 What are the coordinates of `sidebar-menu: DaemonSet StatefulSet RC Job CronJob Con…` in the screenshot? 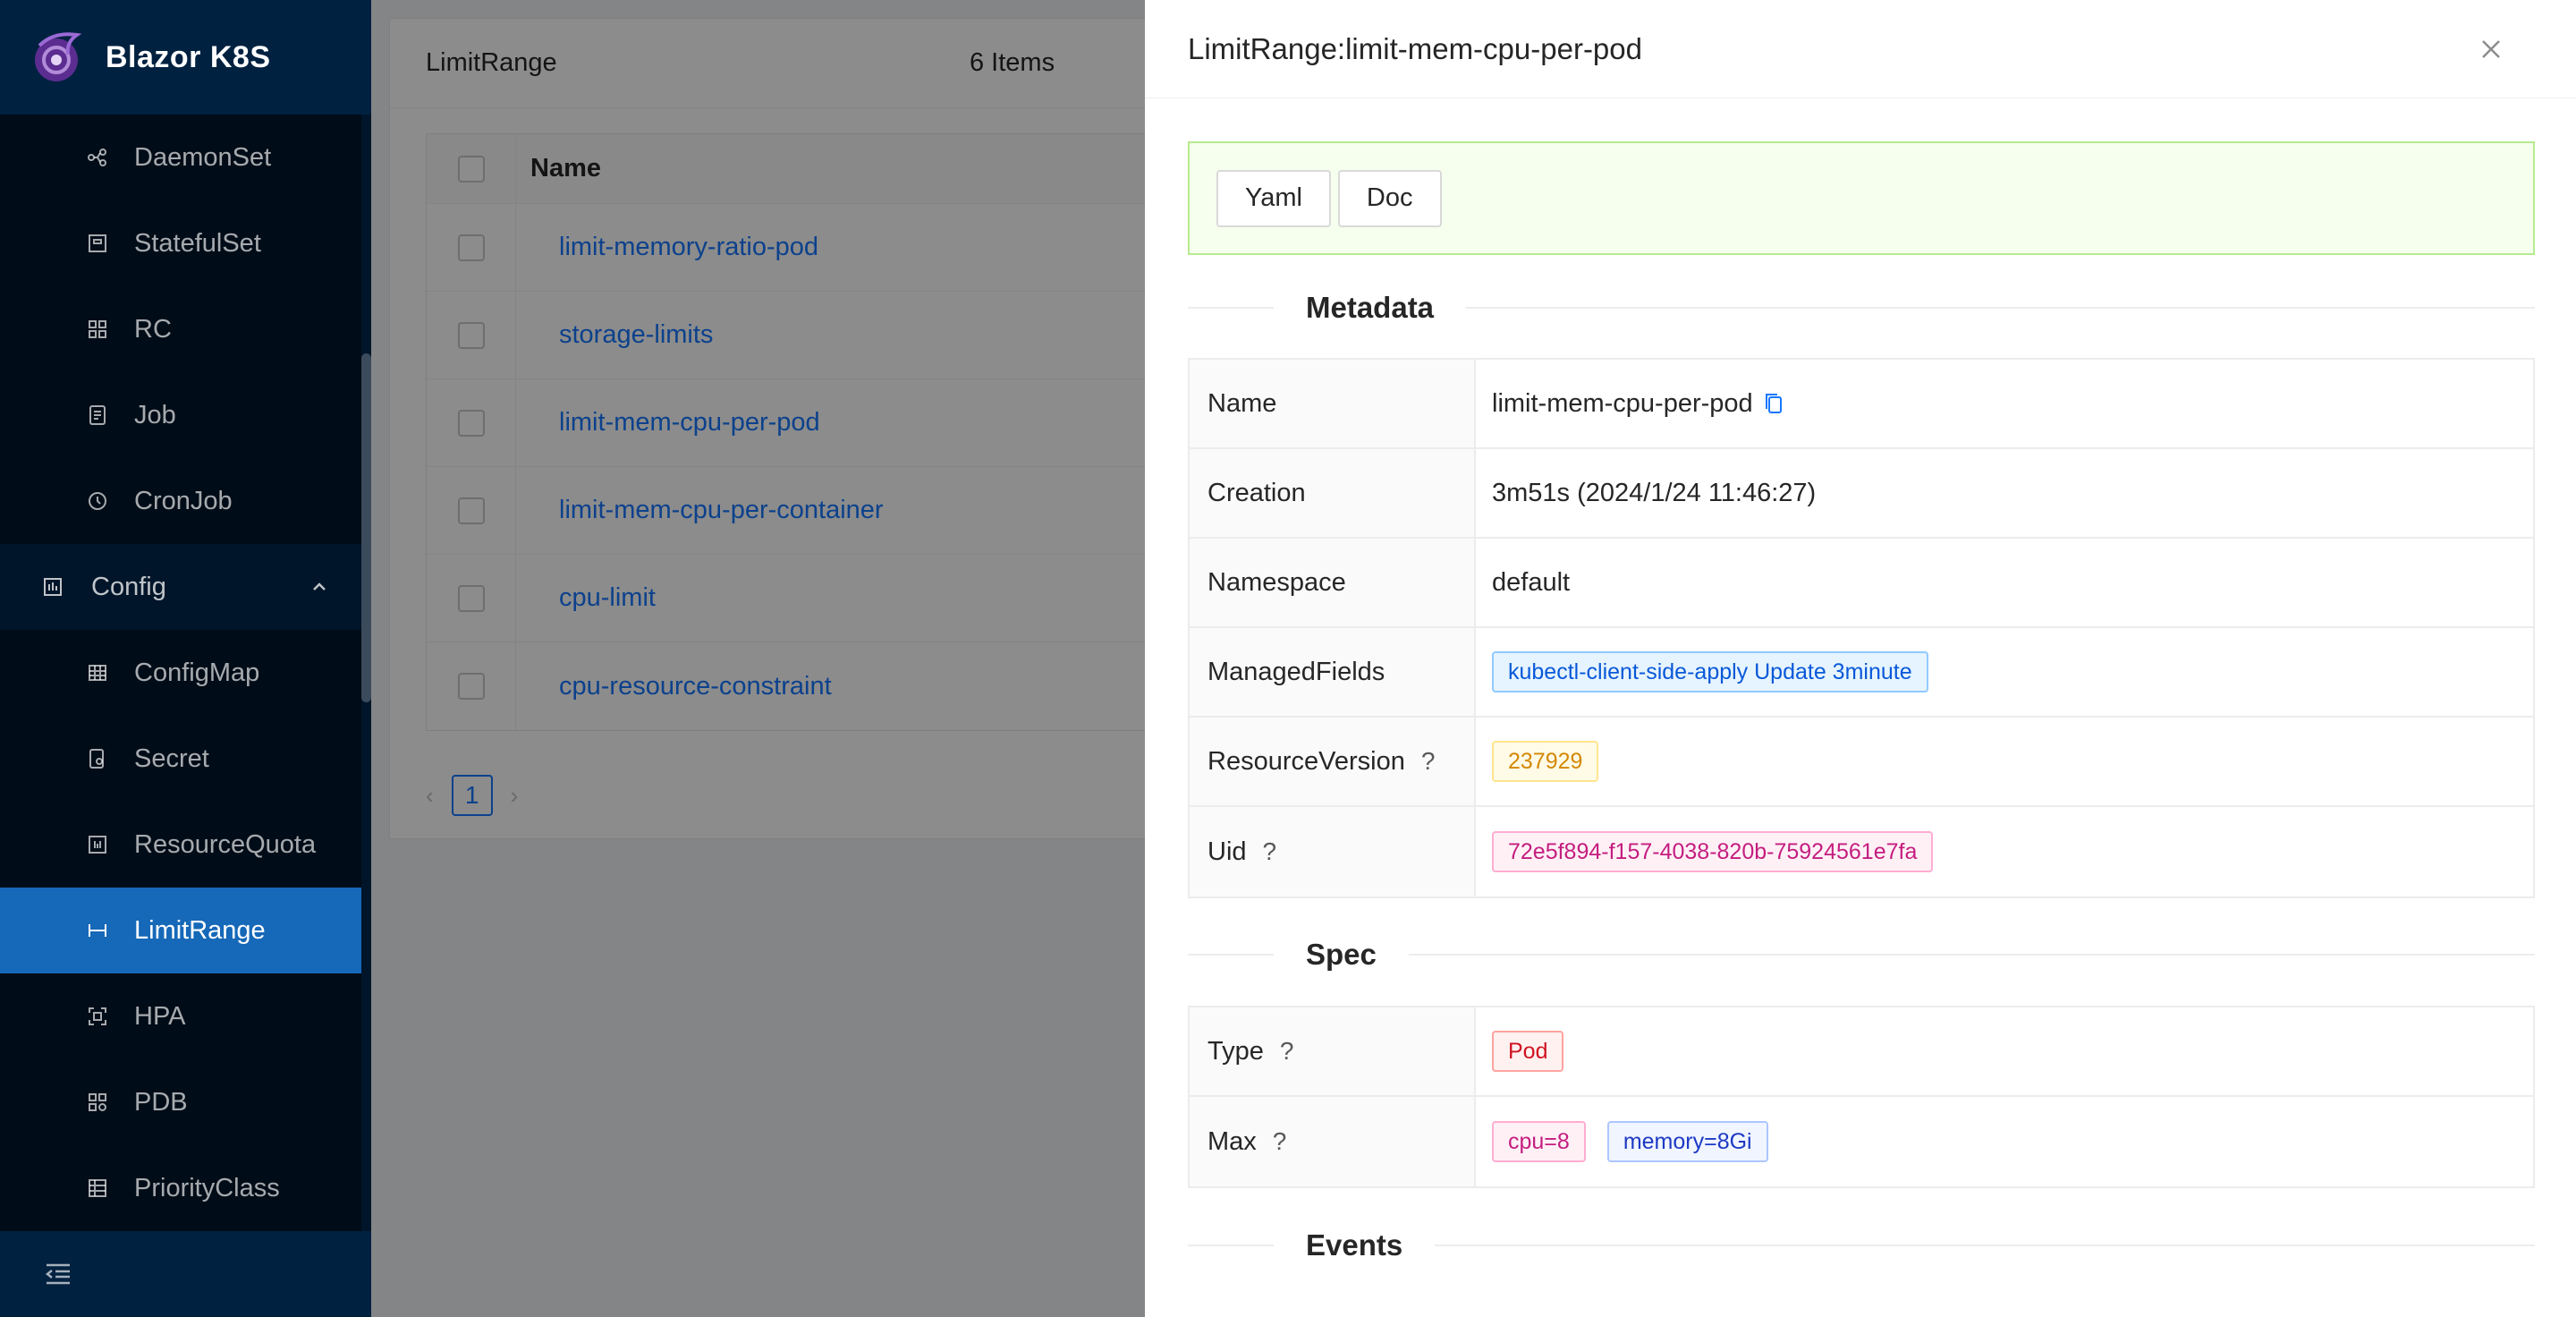 It's located at (180, 673).